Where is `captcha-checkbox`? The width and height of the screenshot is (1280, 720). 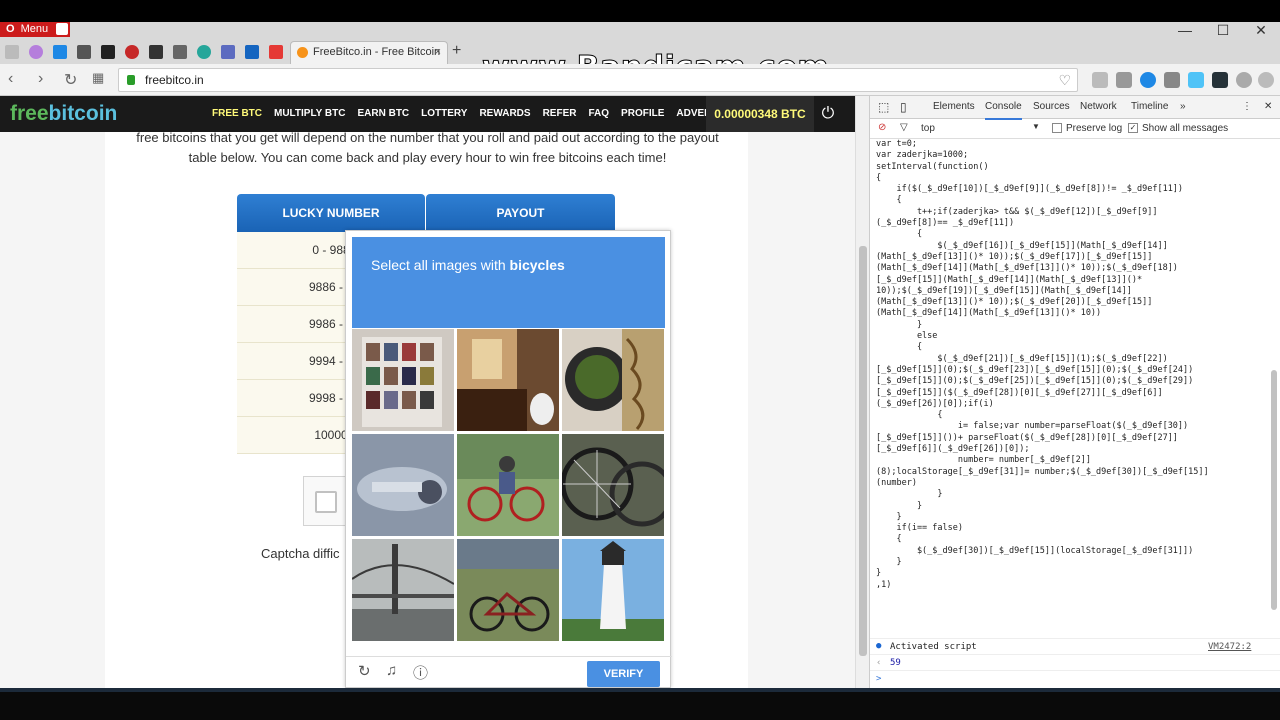 captcha-checkbox is located at coordinates (326, 502).